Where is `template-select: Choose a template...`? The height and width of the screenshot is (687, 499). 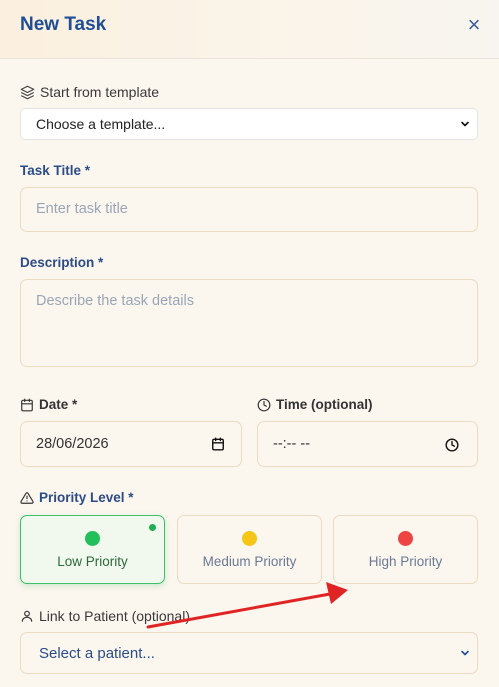 template-select: Choose a template... is located at coordinates (249, 124).